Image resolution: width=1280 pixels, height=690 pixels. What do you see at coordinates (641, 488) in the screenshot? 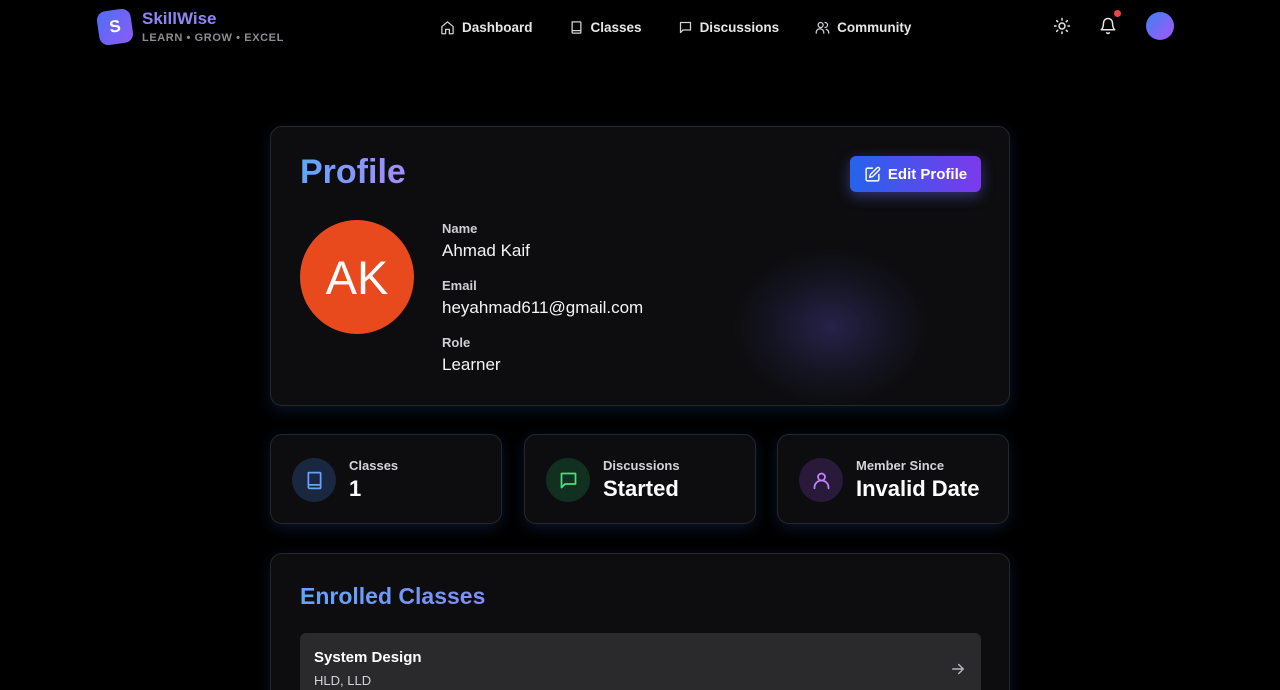
I see `stat-value: Started` at bounding box center [641, 488].